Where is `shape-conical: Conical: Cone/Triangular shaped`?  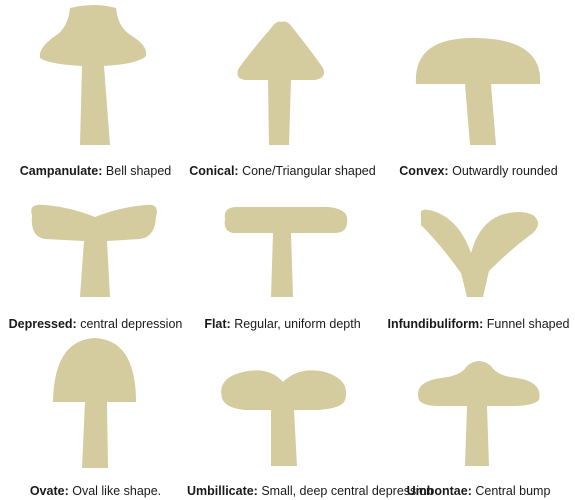
shape-conical: Conical: Cone/Triangular shaped is located at coordinates (282, 89).